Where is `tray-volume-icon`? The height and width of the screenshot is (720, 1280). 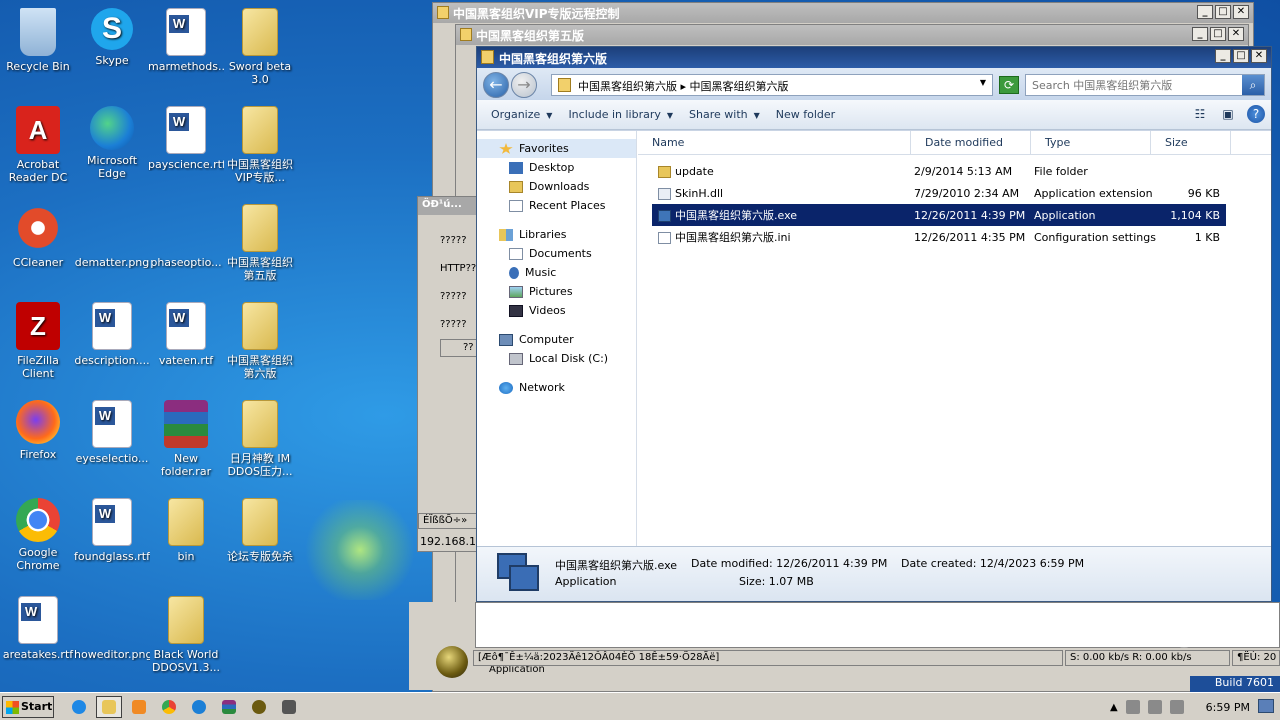
tray-volume-icon is located at coordinates (1154, 707).